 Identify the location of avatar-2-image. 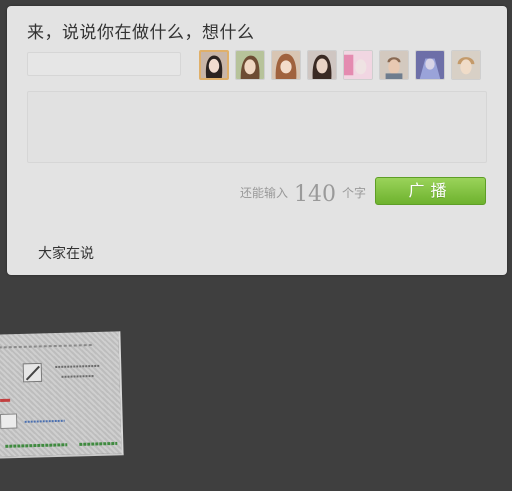
(250, 65).